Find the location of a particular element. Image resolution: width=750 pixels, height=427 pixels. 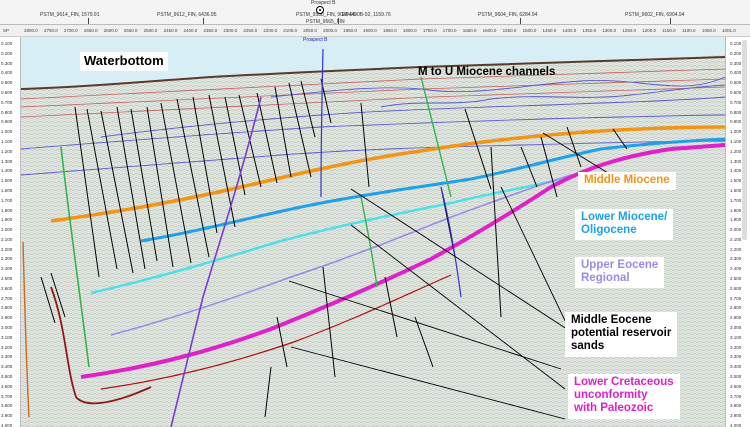

legend-upper-eocene: Upper Eocene Regional is located at coordinates (620, 273).